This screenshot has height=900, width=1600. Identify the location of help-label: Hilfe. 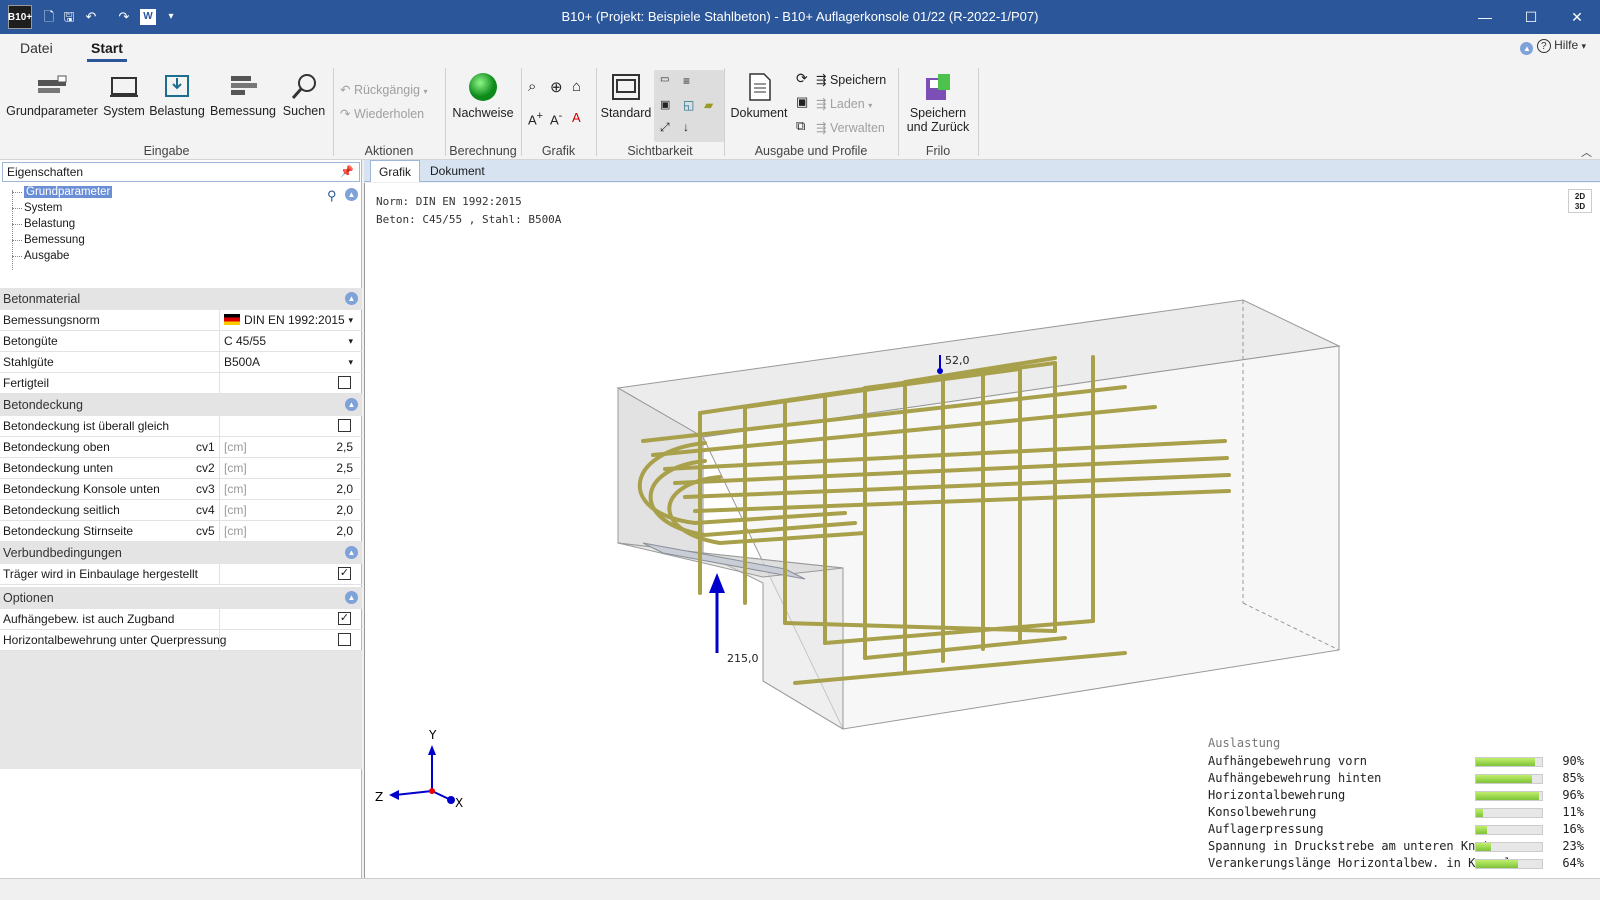
(1566, 45).